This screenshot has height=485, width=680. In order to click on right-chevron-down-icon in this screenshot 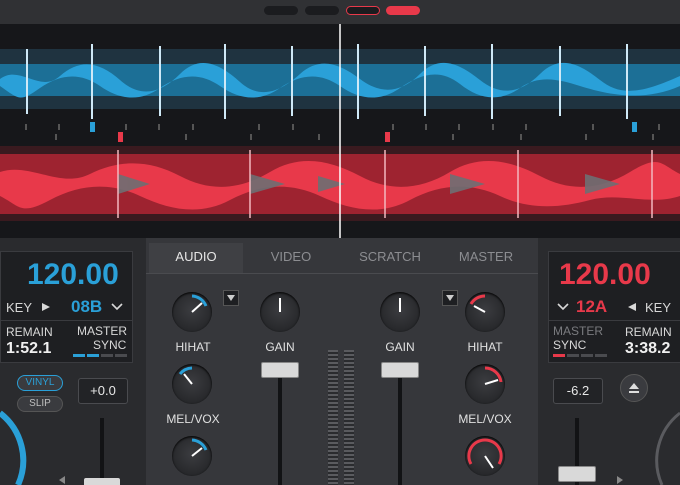, I will do `click(563, 307)`.